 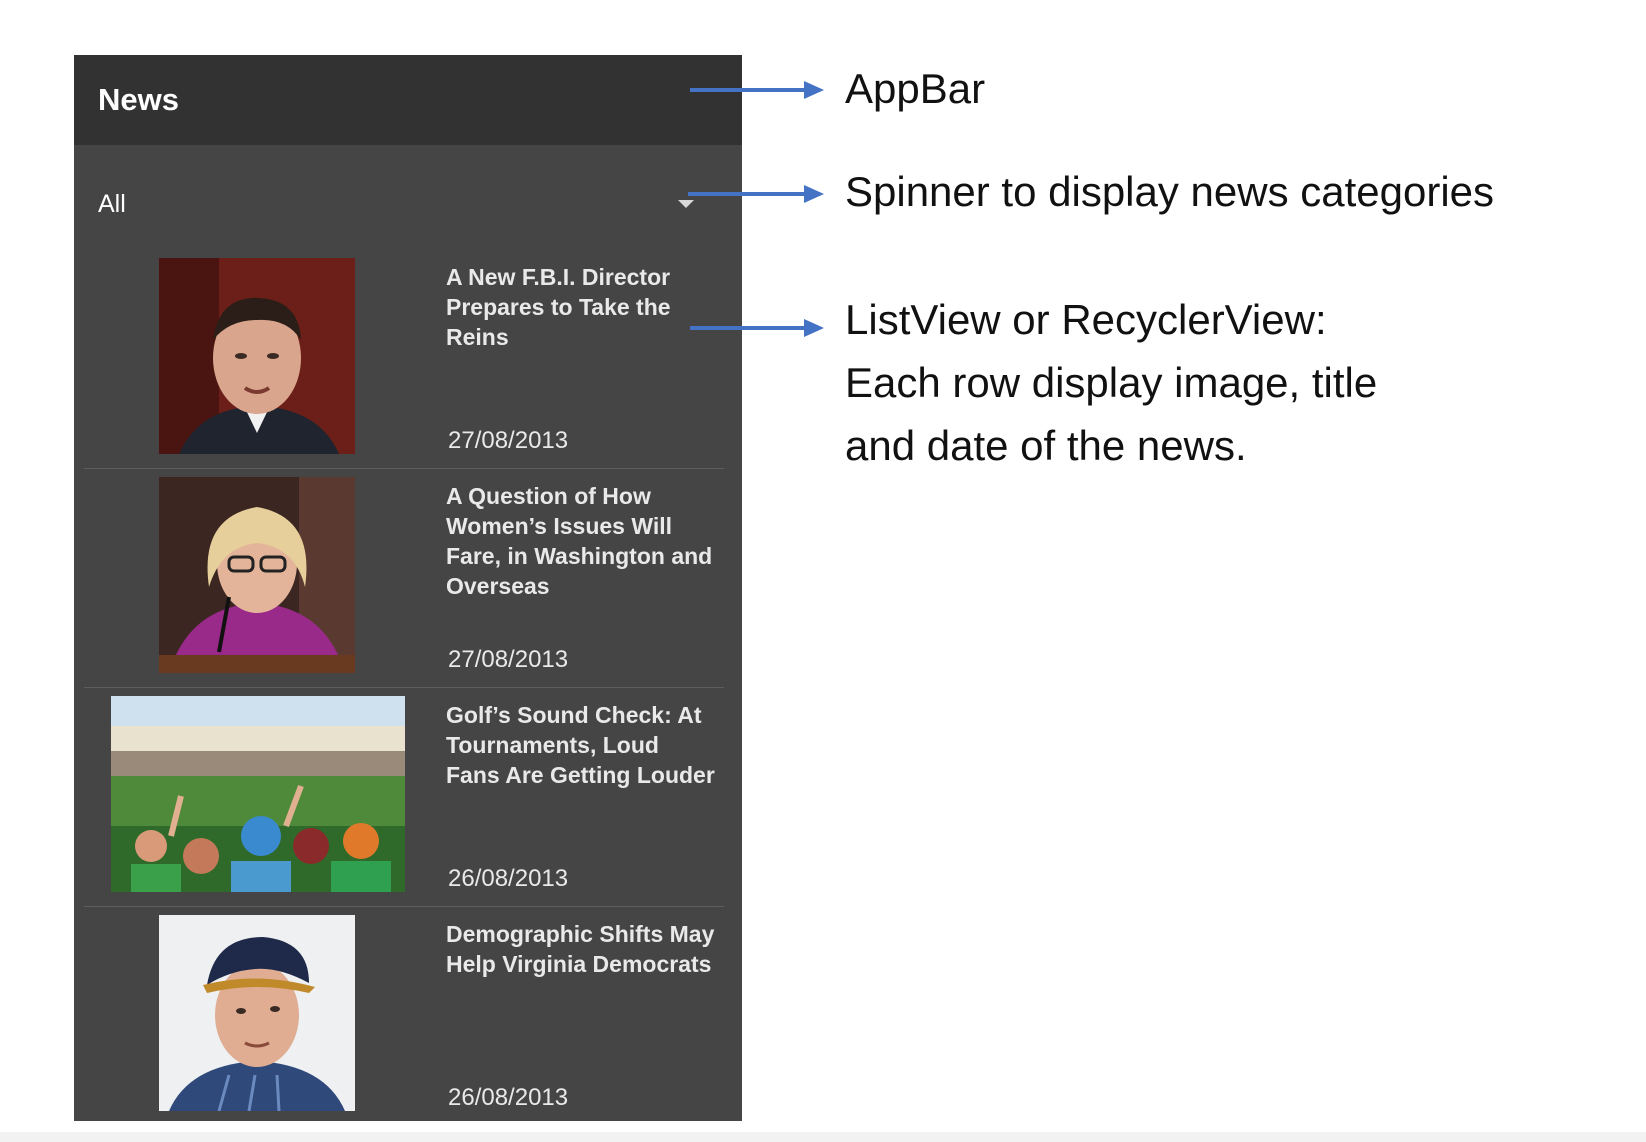 I want to click on annotation-spinner: Spinner to display news categories, so click(x=1170, y=191).